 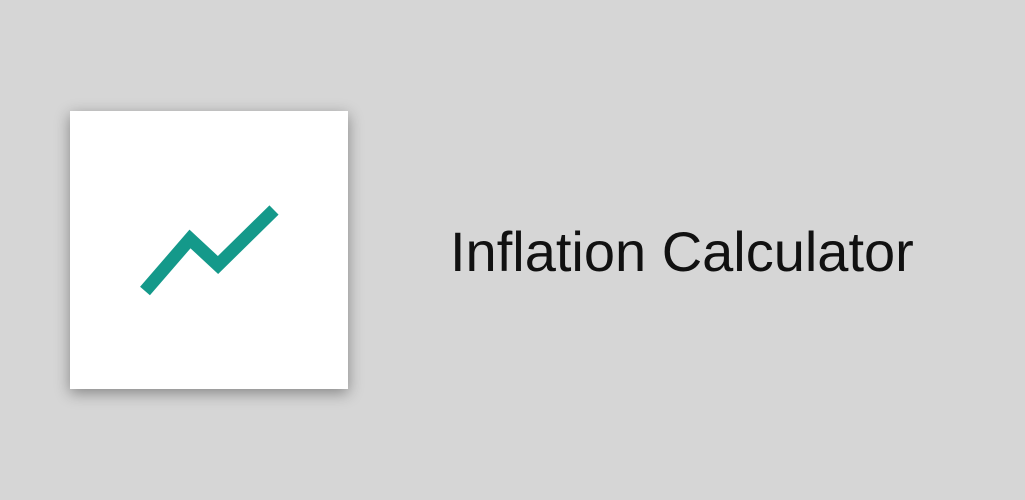 I want to click on trend-line, so click(x=209, y=250).